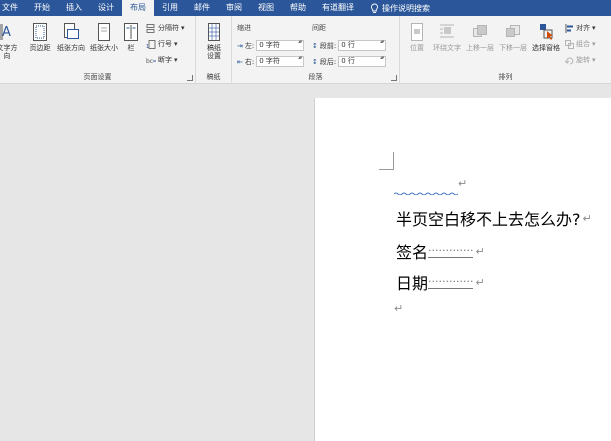  Describe the element at coordinates (394, 78) in the screenshot. I see `paragraph-launcher-icon` at that location.